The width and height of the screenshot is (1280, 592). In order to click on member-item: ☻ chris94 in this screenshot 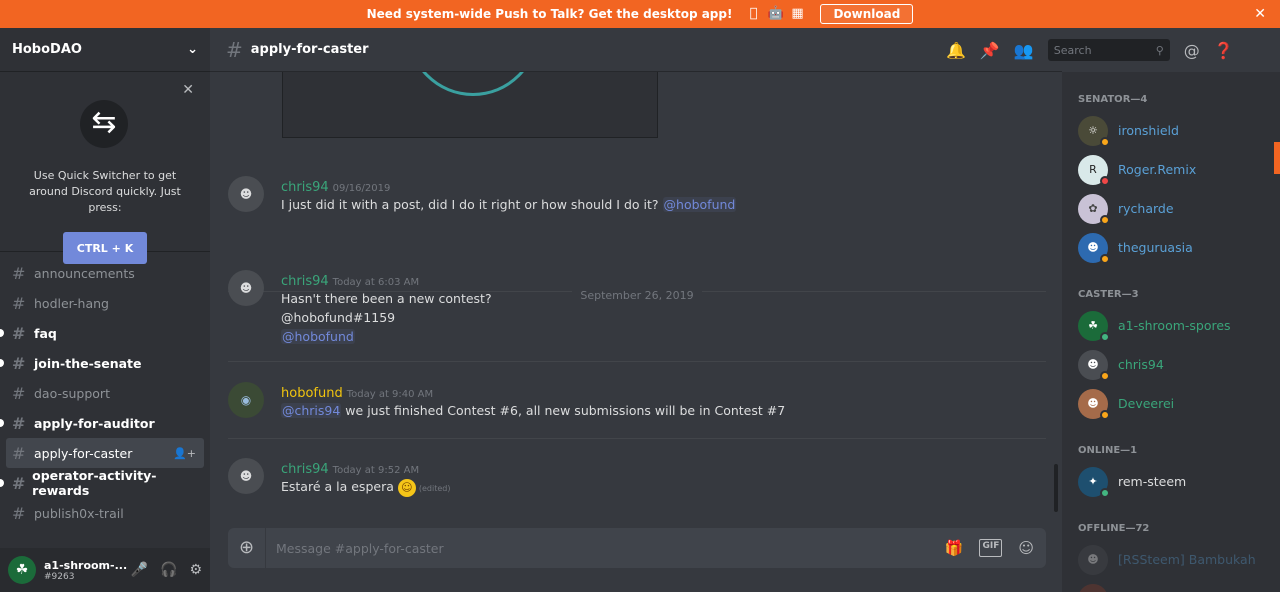, I will do `click(1171, 364)`.